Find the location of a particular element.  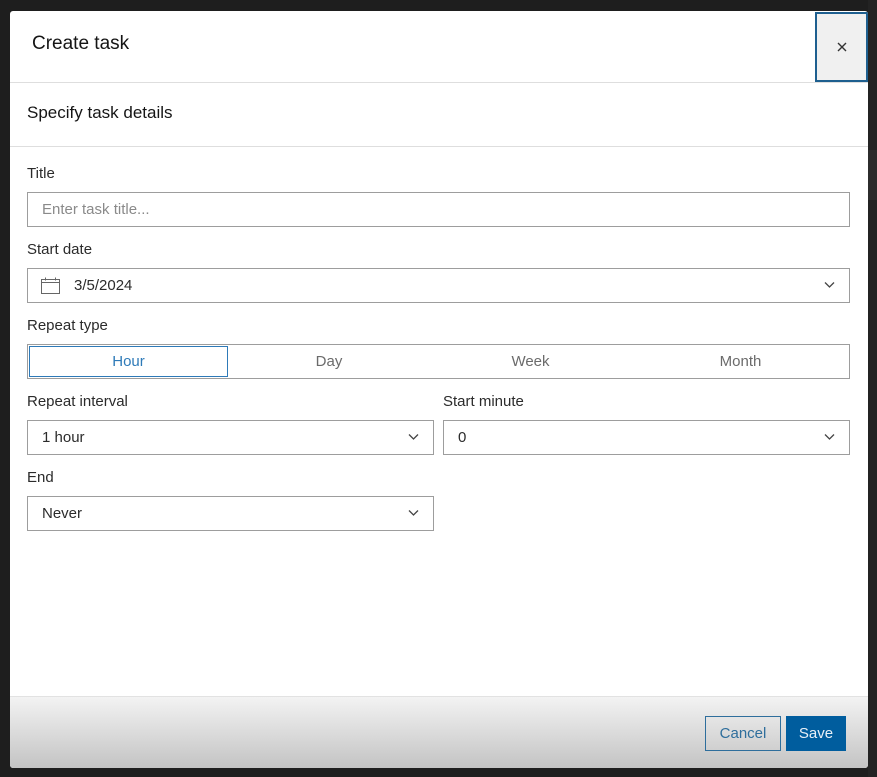

title-input is located at coordinates (438, 209).